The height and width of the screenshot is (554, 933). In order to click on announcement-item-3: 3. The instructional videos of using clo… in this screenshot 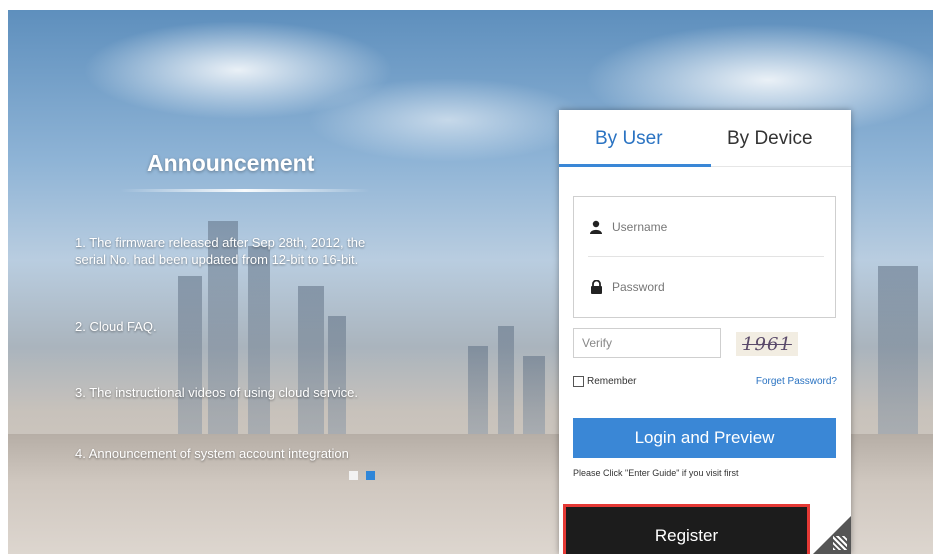, I will do `click(216, 392)`.